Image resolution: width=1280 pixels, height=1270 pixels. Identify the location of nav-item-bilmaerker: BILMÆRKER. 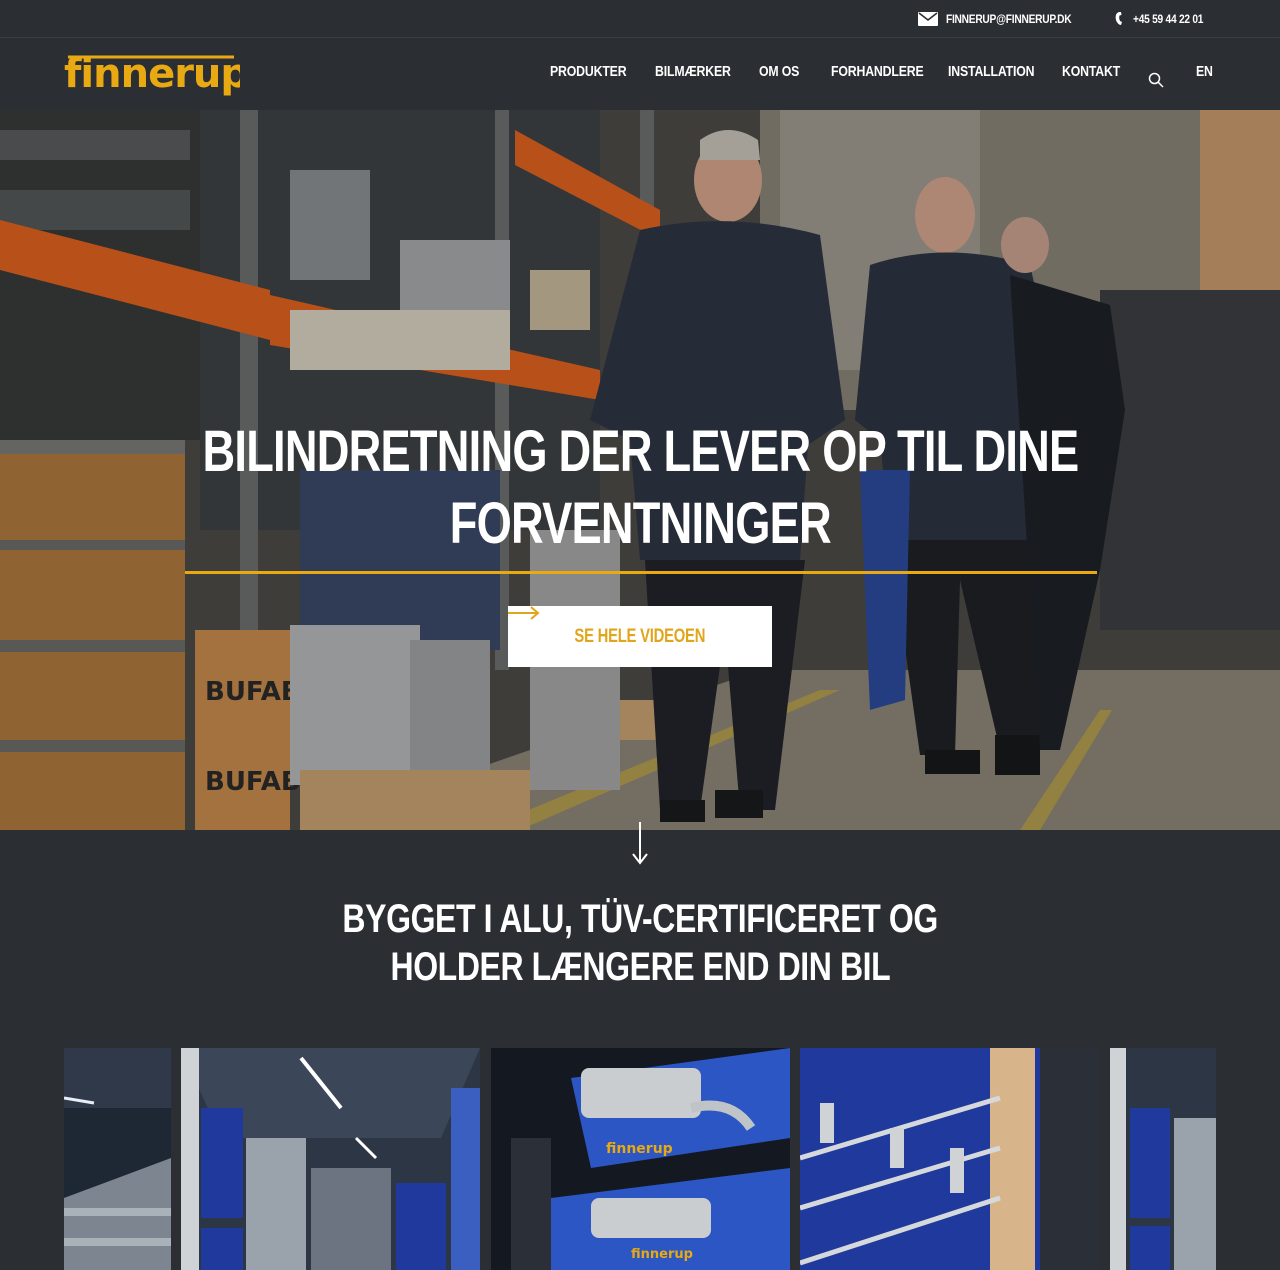
(701, 72).